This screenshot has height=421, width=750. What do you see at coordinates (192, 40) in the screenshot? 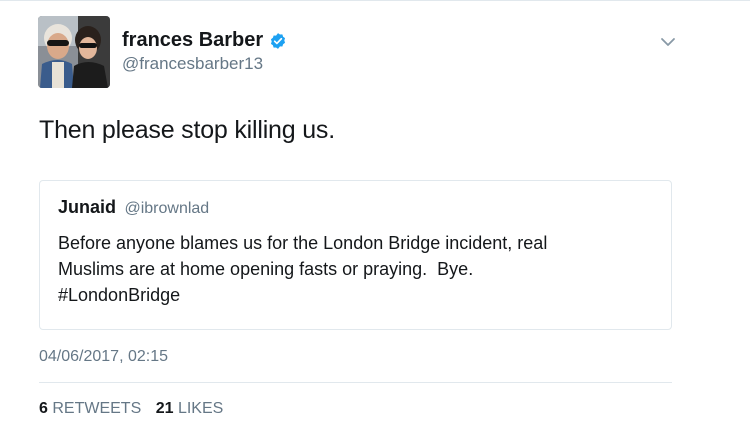
I see `author-display-name: frances Barber` at bounding box center [192, 40].